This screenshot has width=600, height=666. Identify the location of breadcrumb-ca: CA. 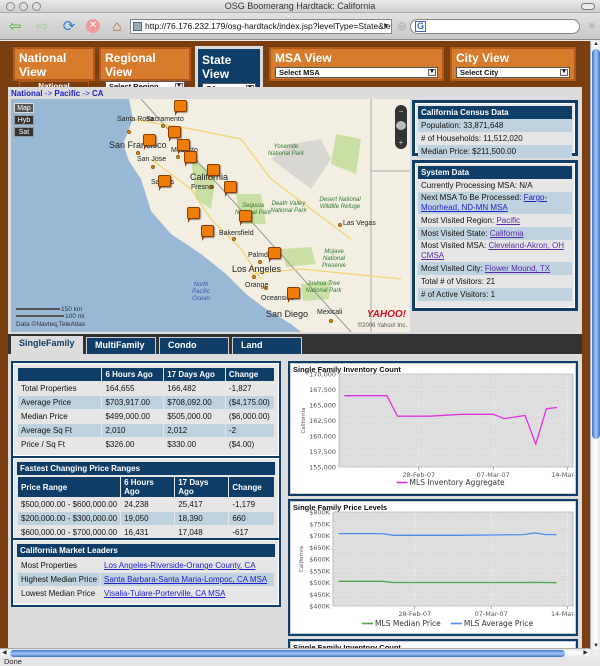
(98, 93).